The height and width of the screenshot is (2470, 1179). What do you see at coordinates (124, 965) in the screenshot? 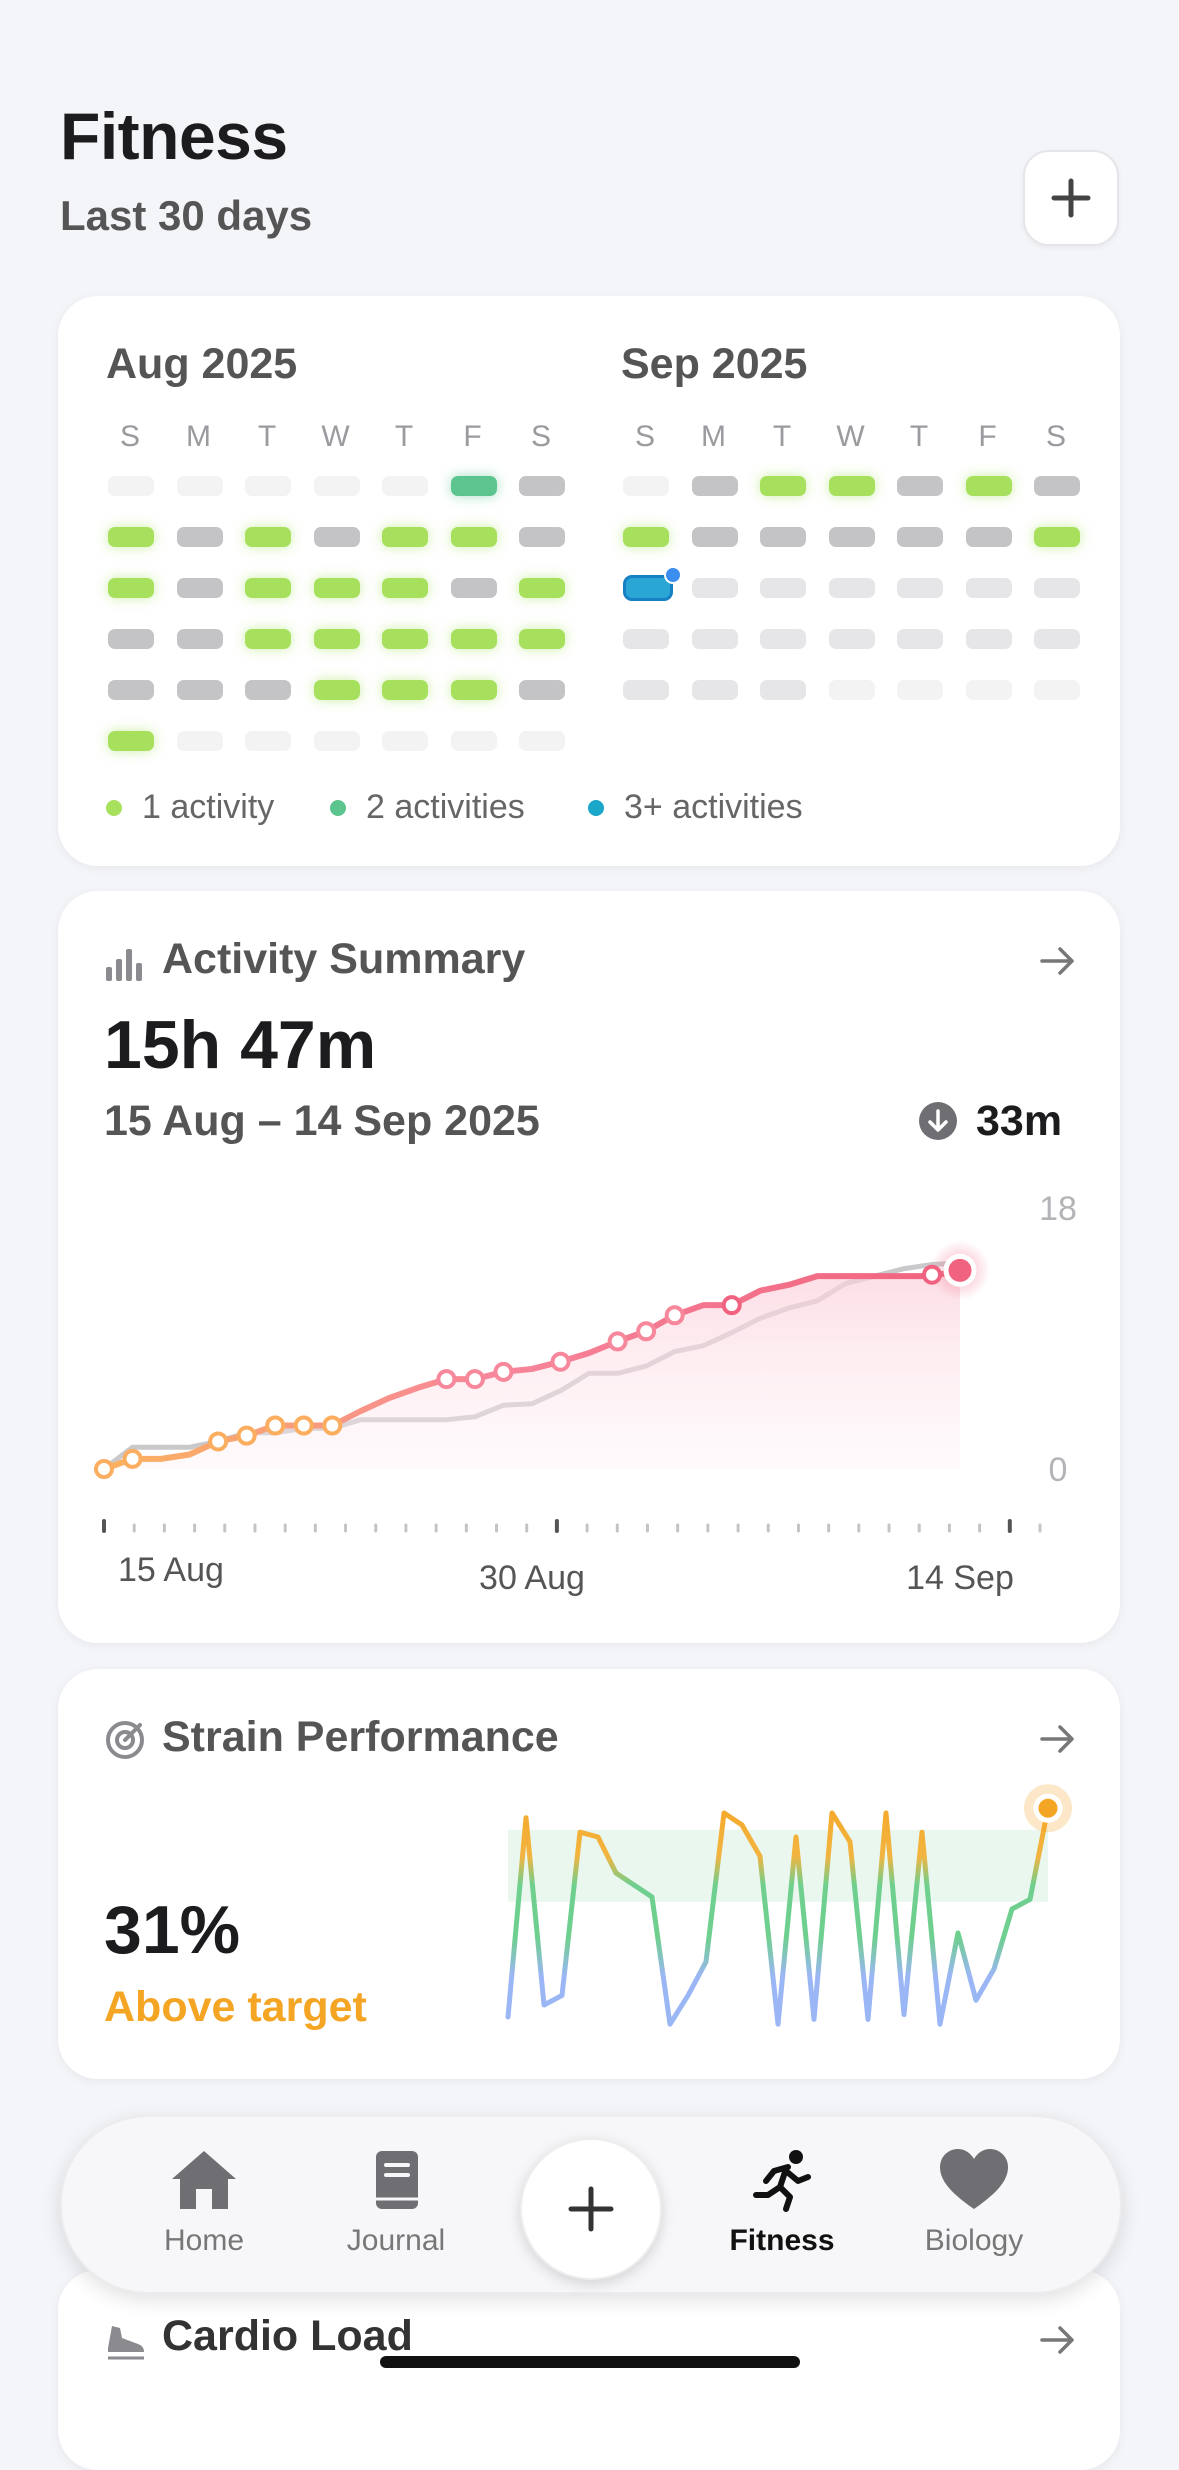
I see `bar-chart-icon` at bounding box center [124, 965].